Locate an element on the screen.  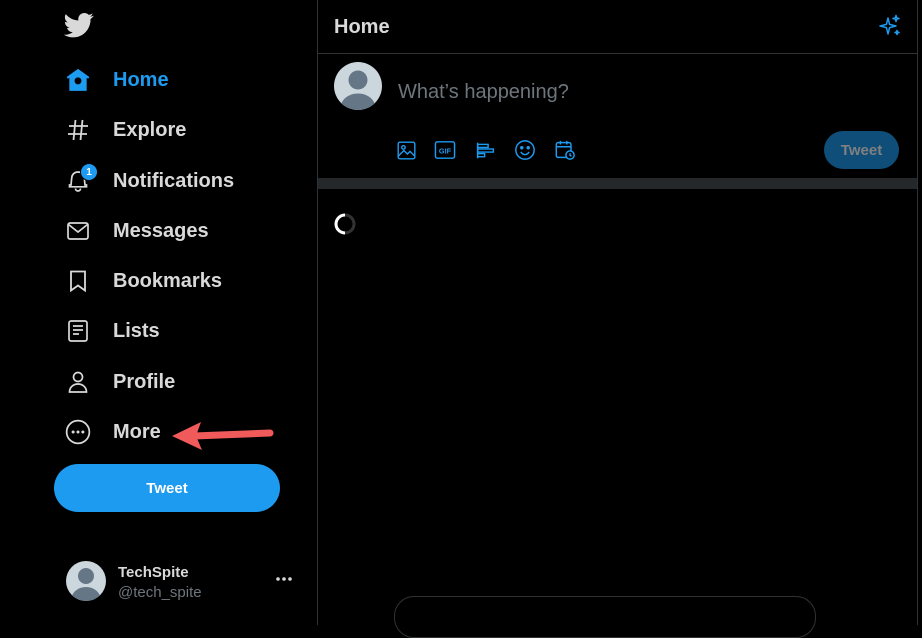
divider is located at coordinates (617, 183).